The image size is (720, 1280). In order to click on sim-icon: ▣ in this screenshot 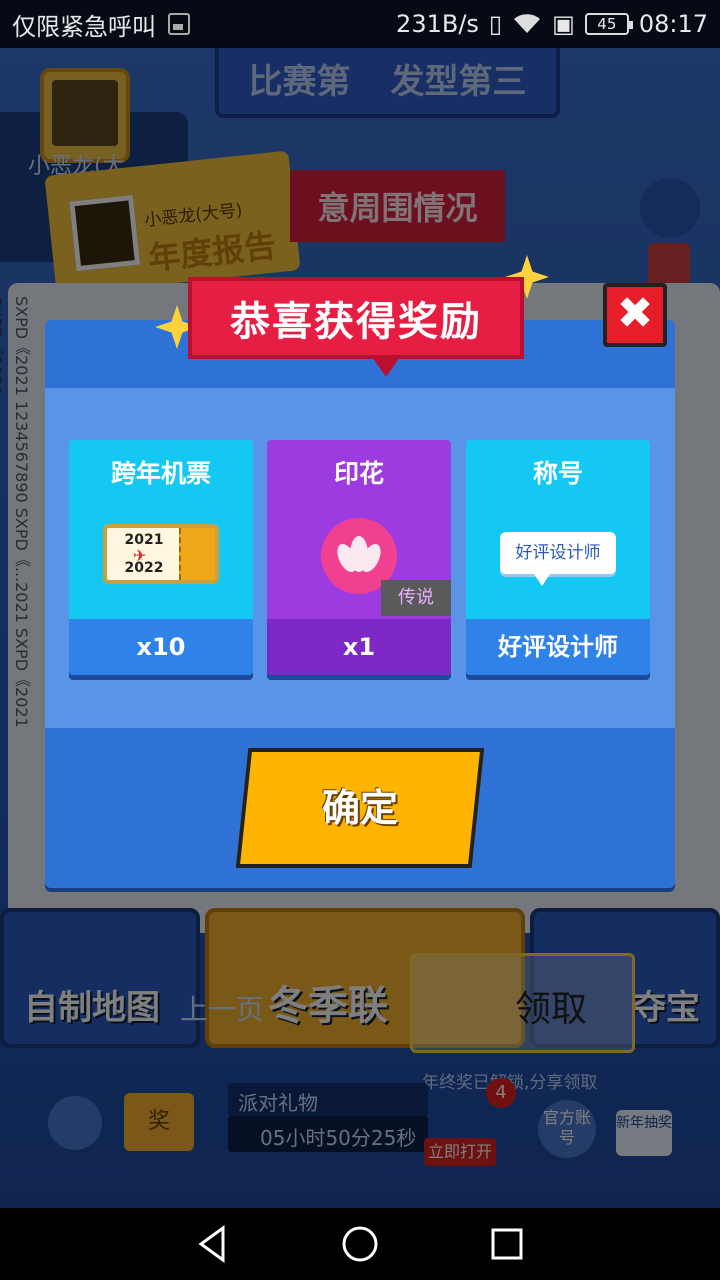, I will do `click(563, 24)`.